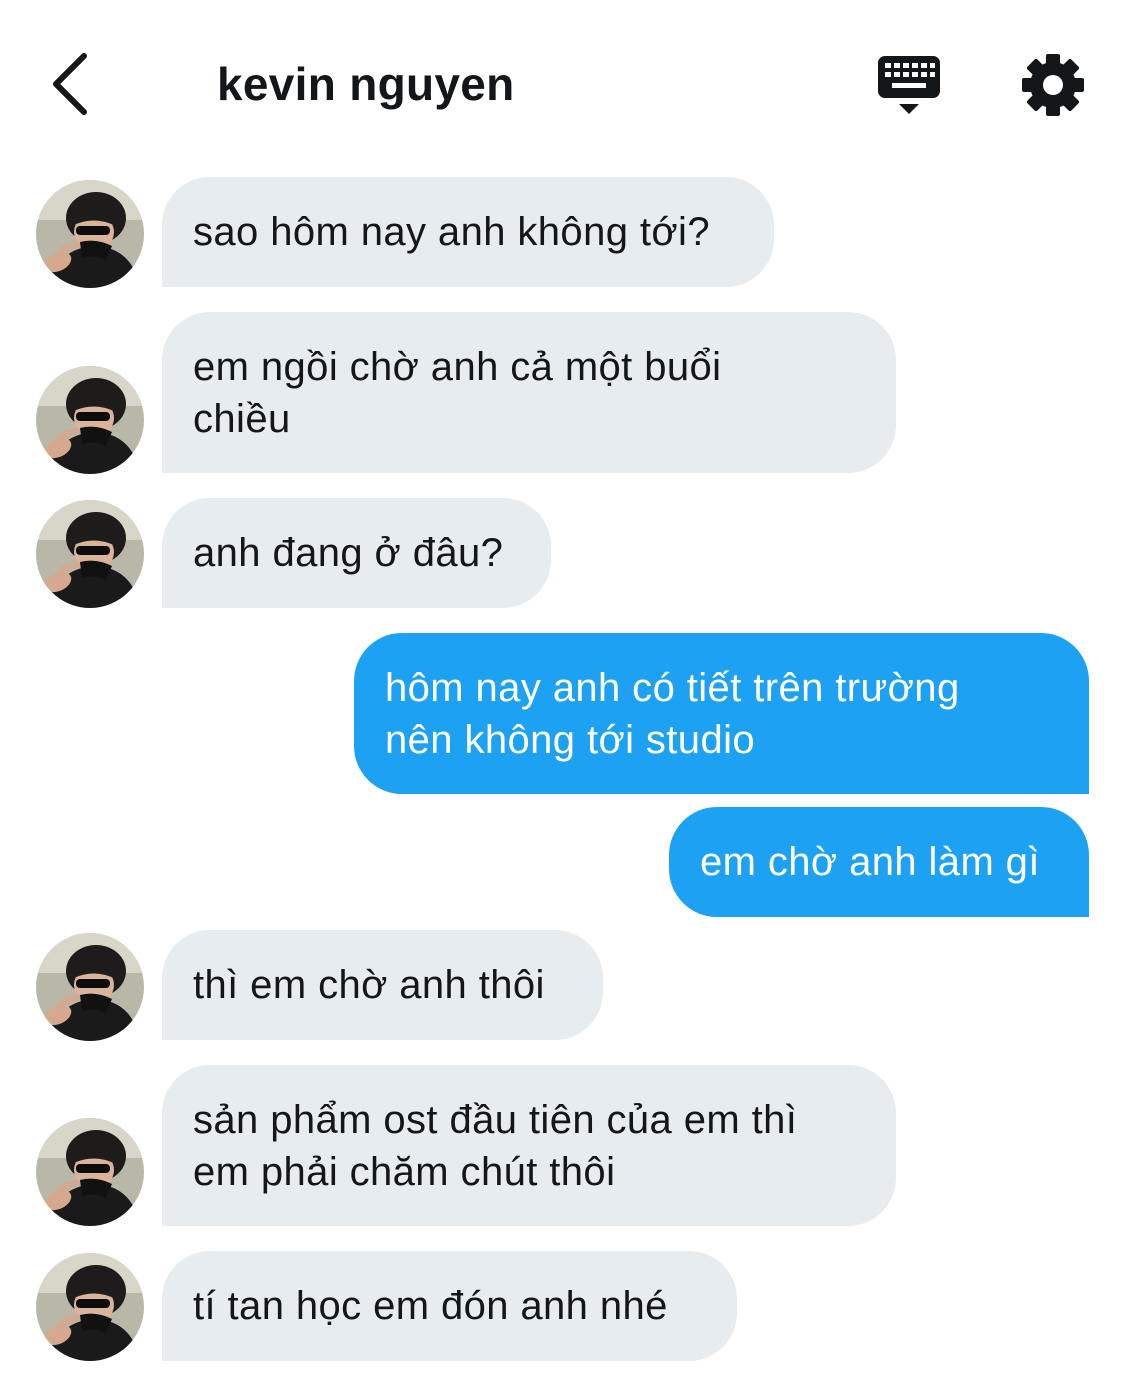  I want to click on outgoing-message-bubble: em chờ anh làm gì, so click(879, 862).